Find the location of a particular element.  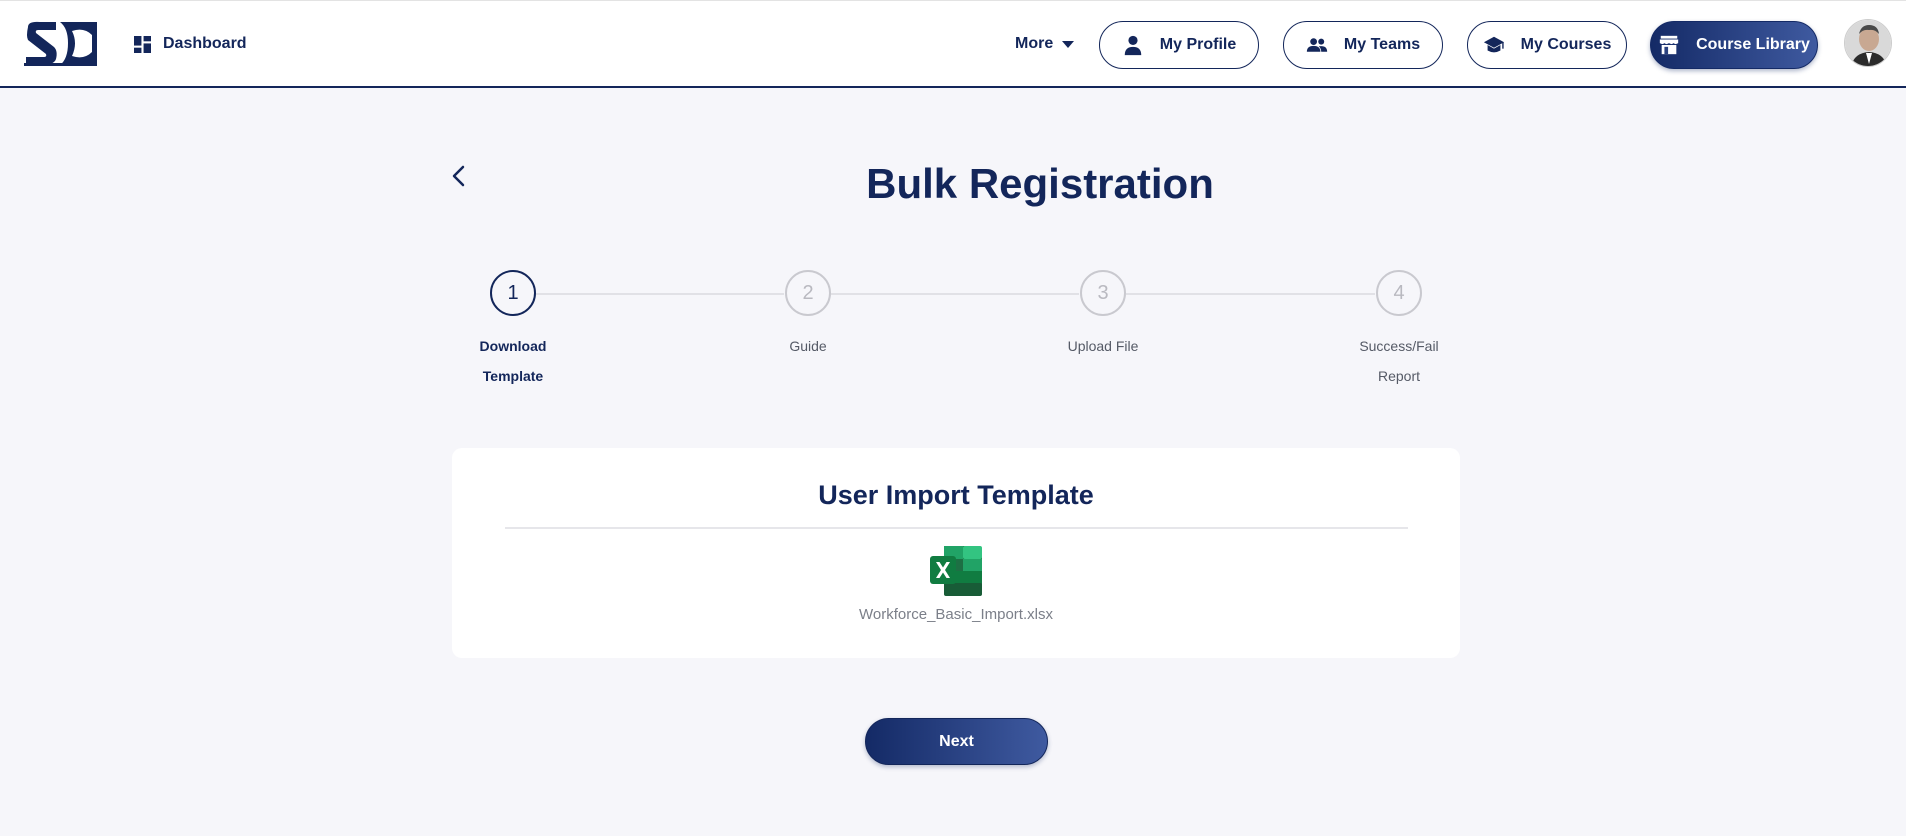

step-1-circle: 1 is located at coordinates (513, 293).